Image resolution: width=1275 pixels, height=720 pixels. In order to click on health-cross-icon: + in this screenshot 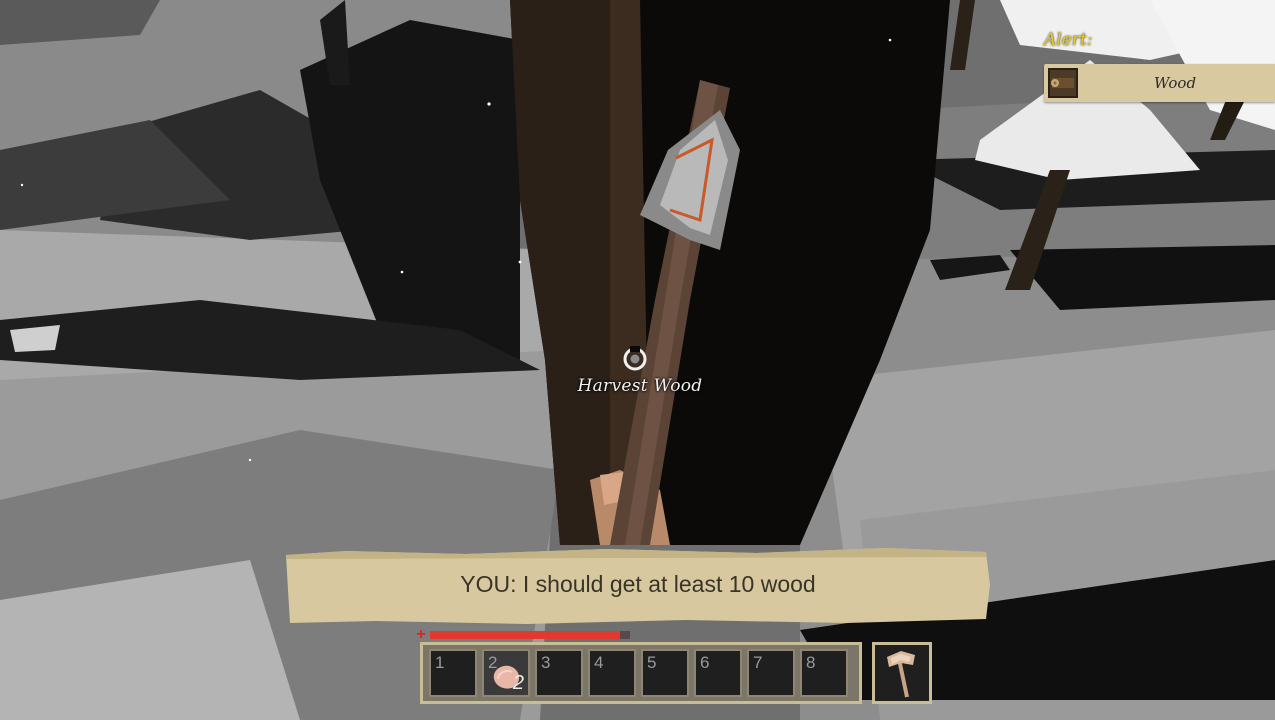, I will do `click(421, 634)`.